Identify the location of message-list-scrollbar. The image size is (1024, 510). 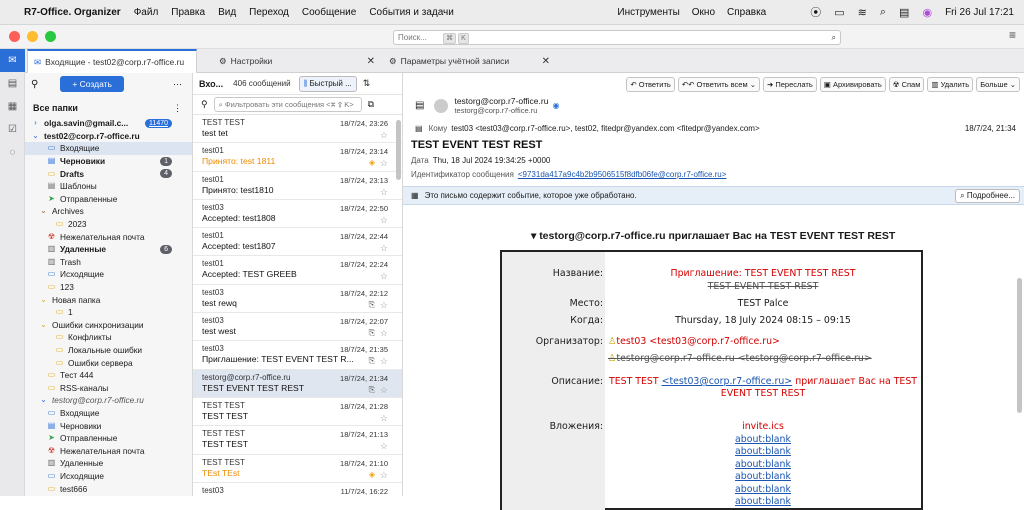
(398, 150).